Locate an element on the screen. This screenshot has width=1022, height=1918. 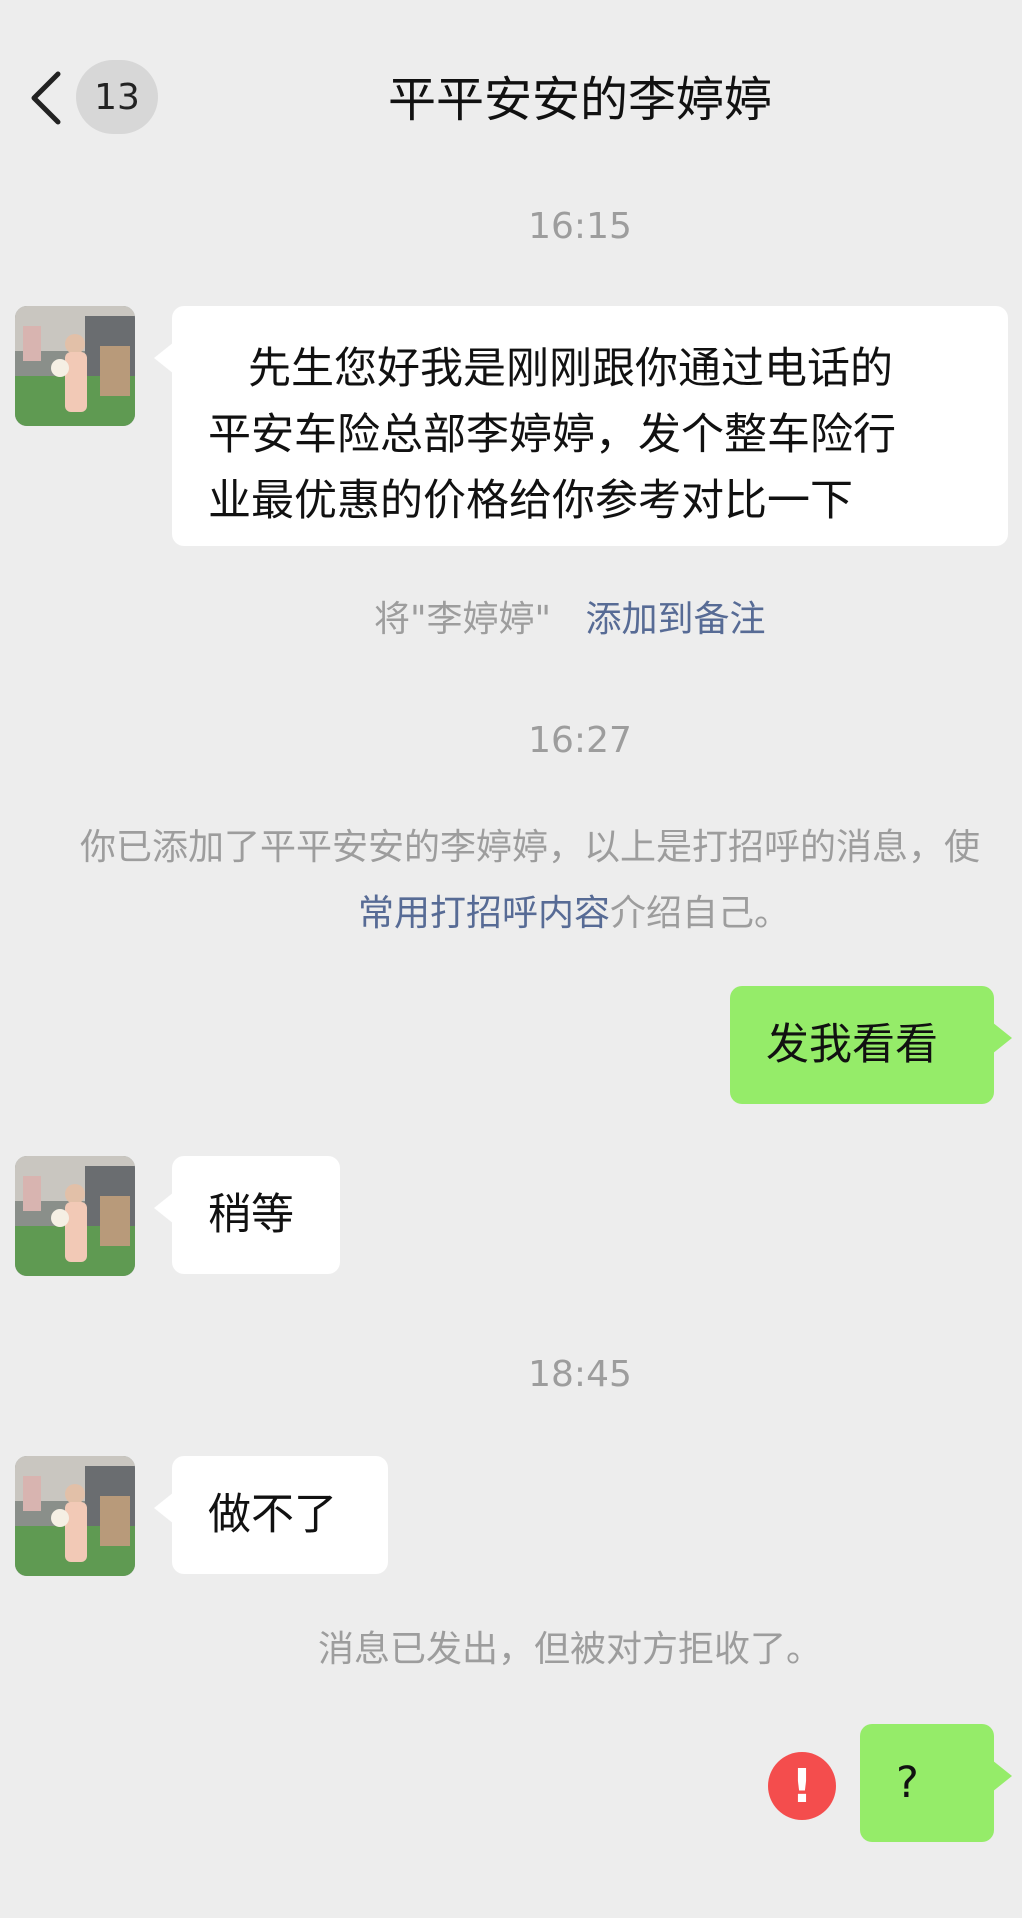
chat-header: 13 平平安安的李婷婷 is located at coordinates (511, 95).